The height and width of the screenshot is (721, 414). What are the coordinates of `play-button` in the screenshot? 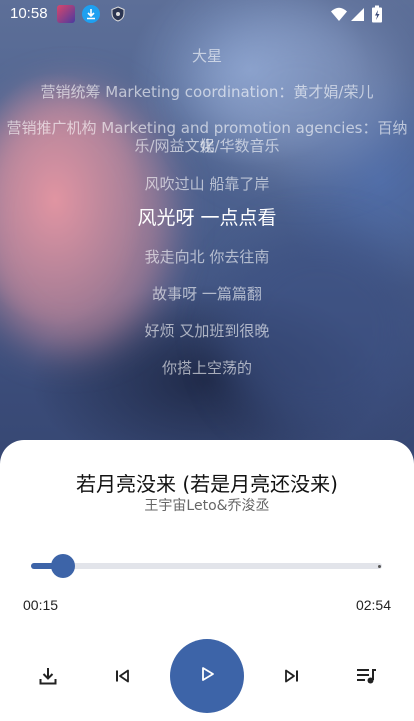 It's located at (207, 676).